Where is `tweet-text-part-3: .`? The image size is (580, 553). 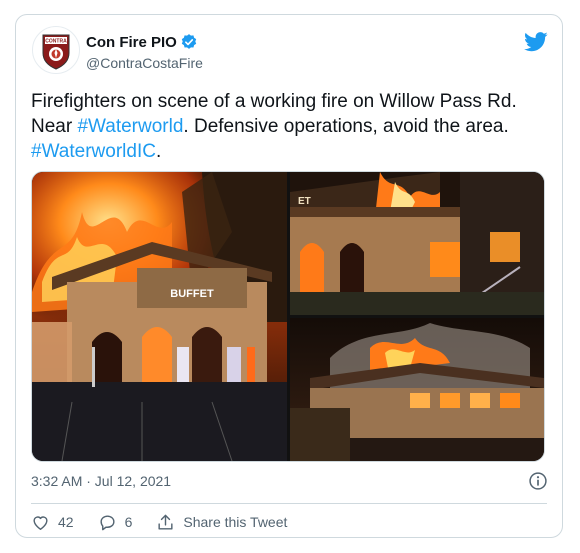
tweet-text-part-3: . is located at coordinates (158, 151).